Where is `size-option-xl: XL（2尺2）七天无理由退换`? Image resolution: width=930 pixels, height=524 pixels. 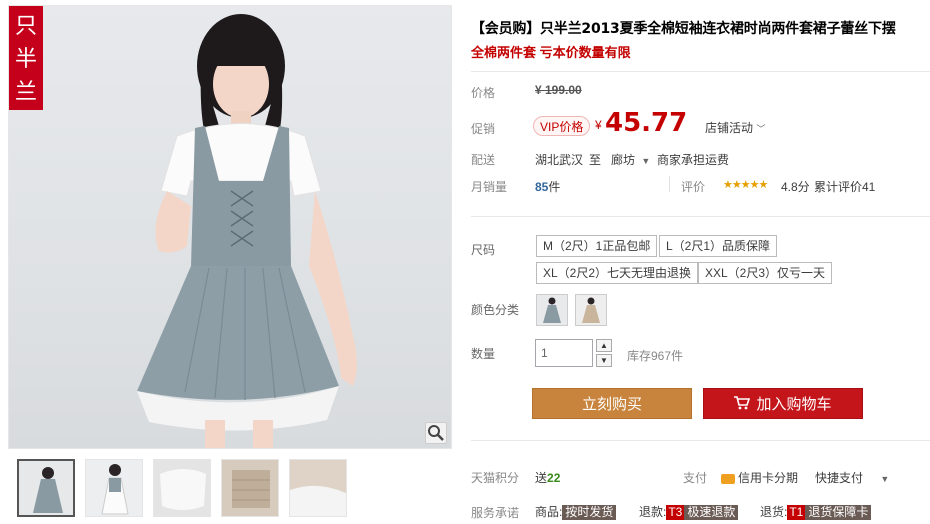 size-option-xl: XL（2尺2）七天无理由退换 is located at coordinates (617, 273).